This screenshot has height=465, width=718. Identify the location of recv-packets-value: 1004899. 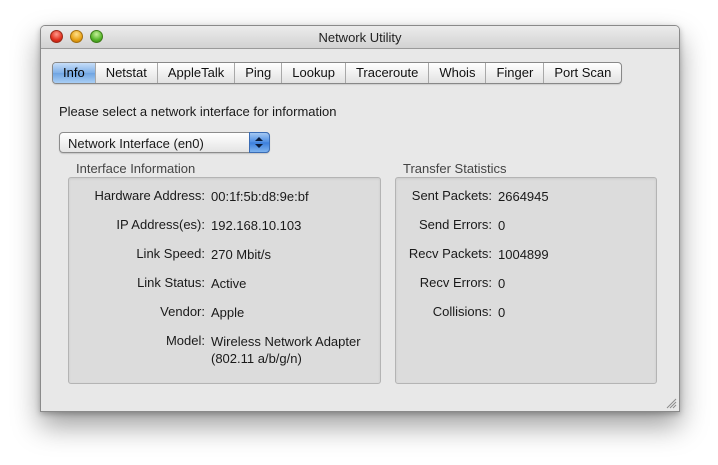
(523, 254).